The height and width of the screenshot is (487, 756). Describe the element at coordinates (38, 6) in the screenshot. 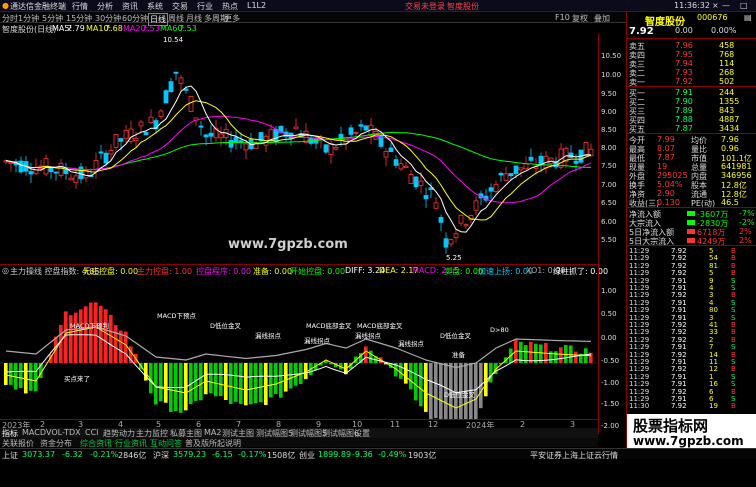

I see `app-name: 通达信金融终端` at that location.